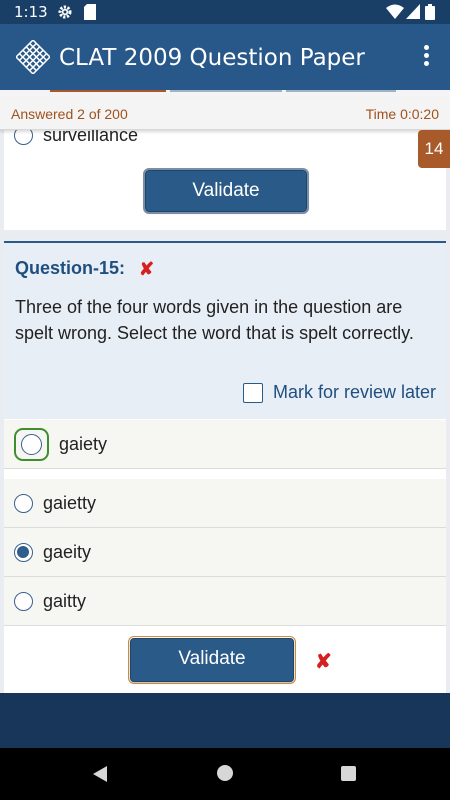 This screenshot has width=450, height=800. I want to click on review-label: Mark for review later, so click(354, 392).